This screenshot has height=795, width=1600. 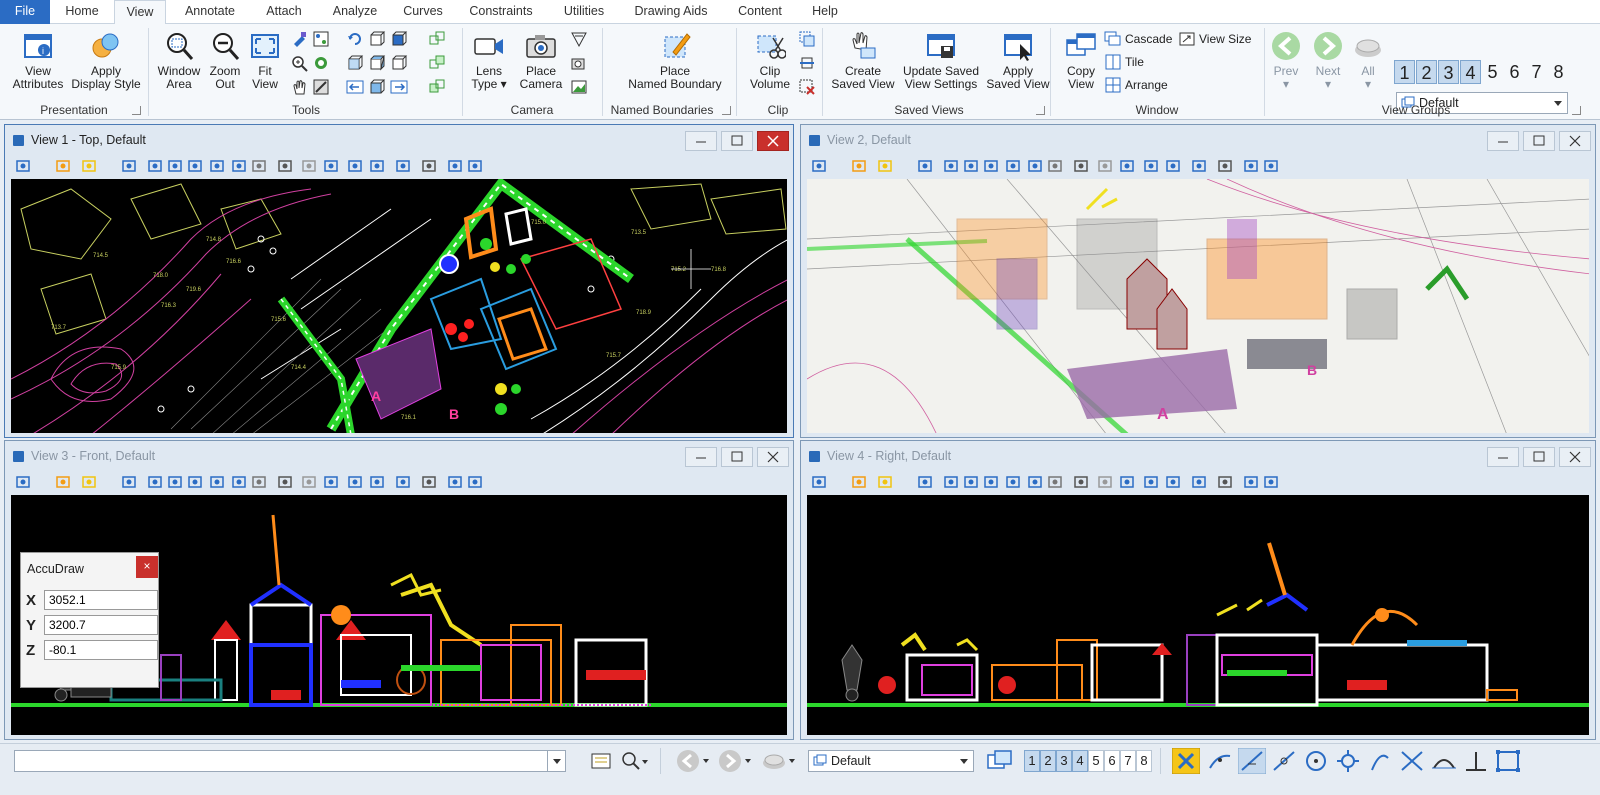 What do you see at coordinates (1476, 761) in the screenshot?
I see `perpendicular-snap-icon` at bounding box center [1476, 761].